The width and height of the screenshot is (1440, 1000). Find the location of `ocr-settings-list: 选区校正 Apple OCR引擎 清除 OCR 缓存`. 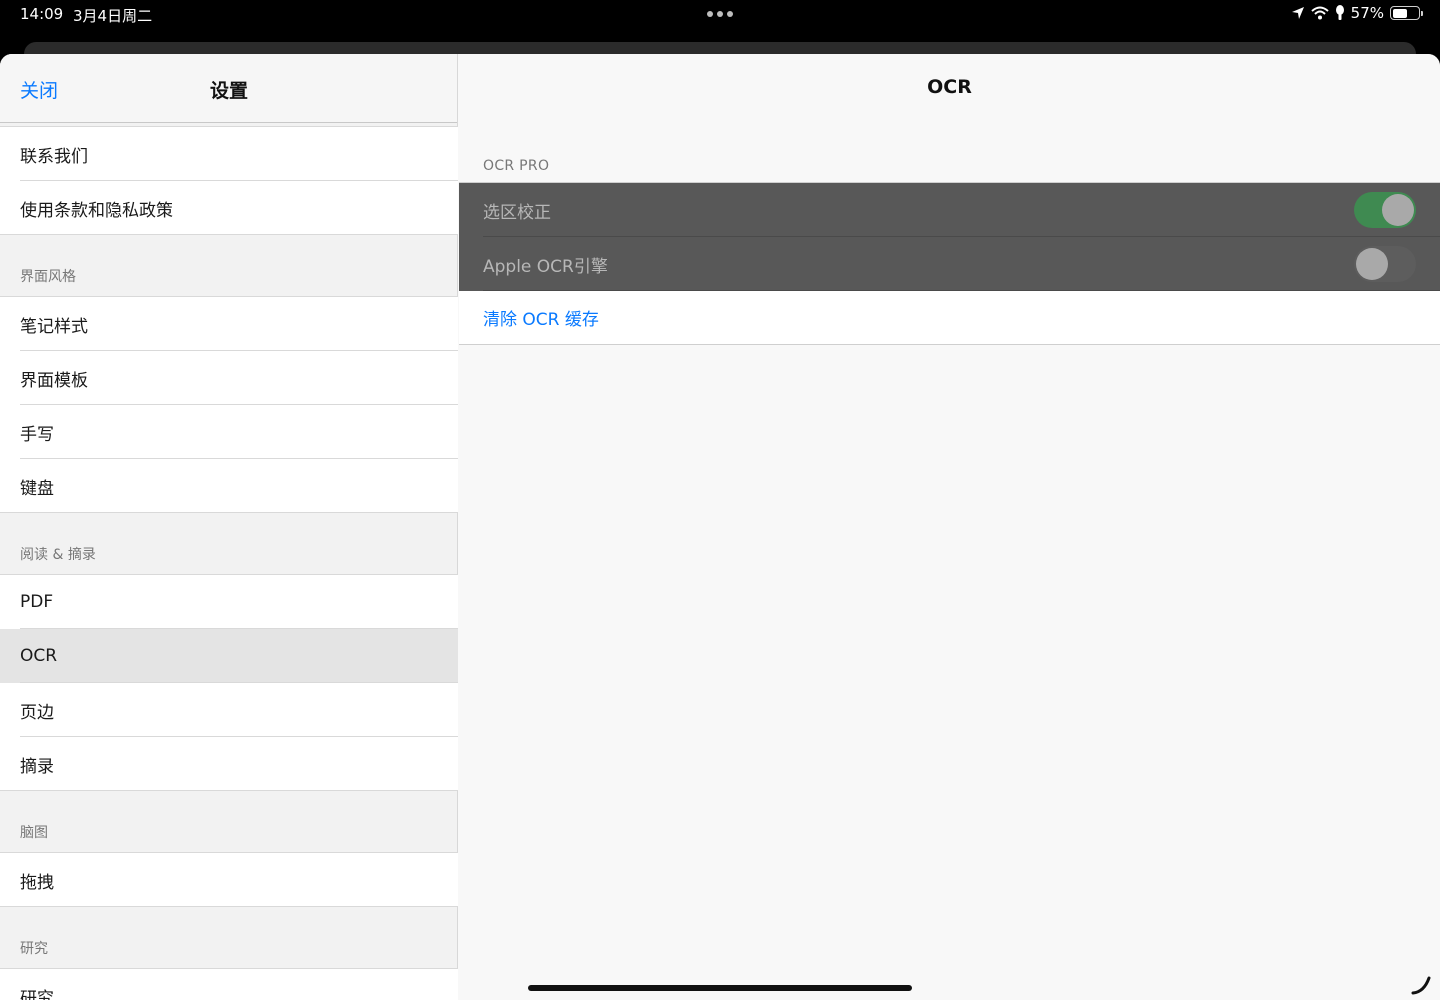

ocr-settings-list: 选区校正 Apple OCR引擎 清除 OCR 缓存 is located at coordinates (949, 263).